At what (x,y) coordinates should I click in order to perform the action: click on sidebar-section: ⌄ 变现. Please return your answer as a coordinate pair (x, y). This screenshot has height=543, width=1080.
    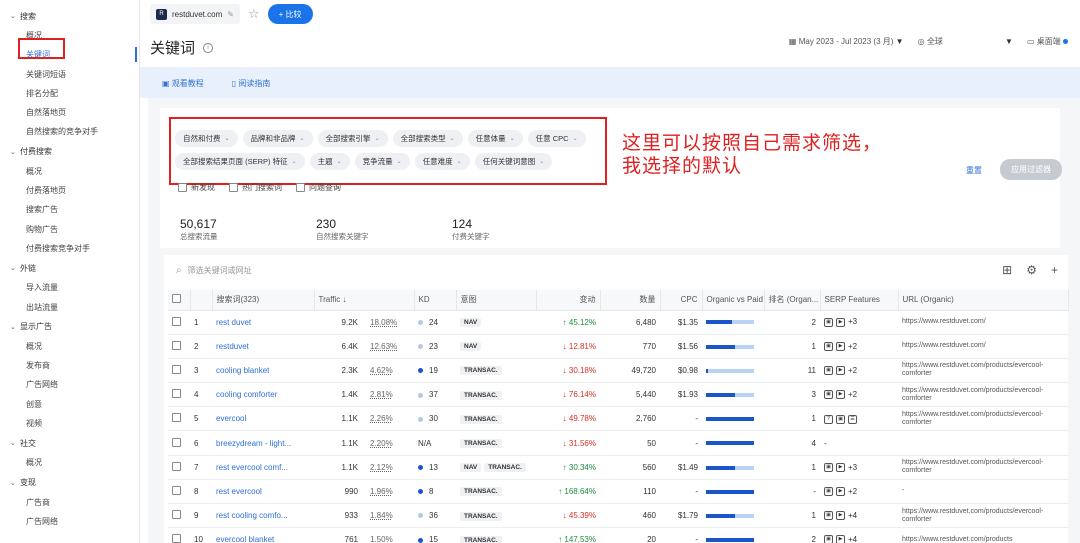
    Looking at the image, I should click on (69, 483).